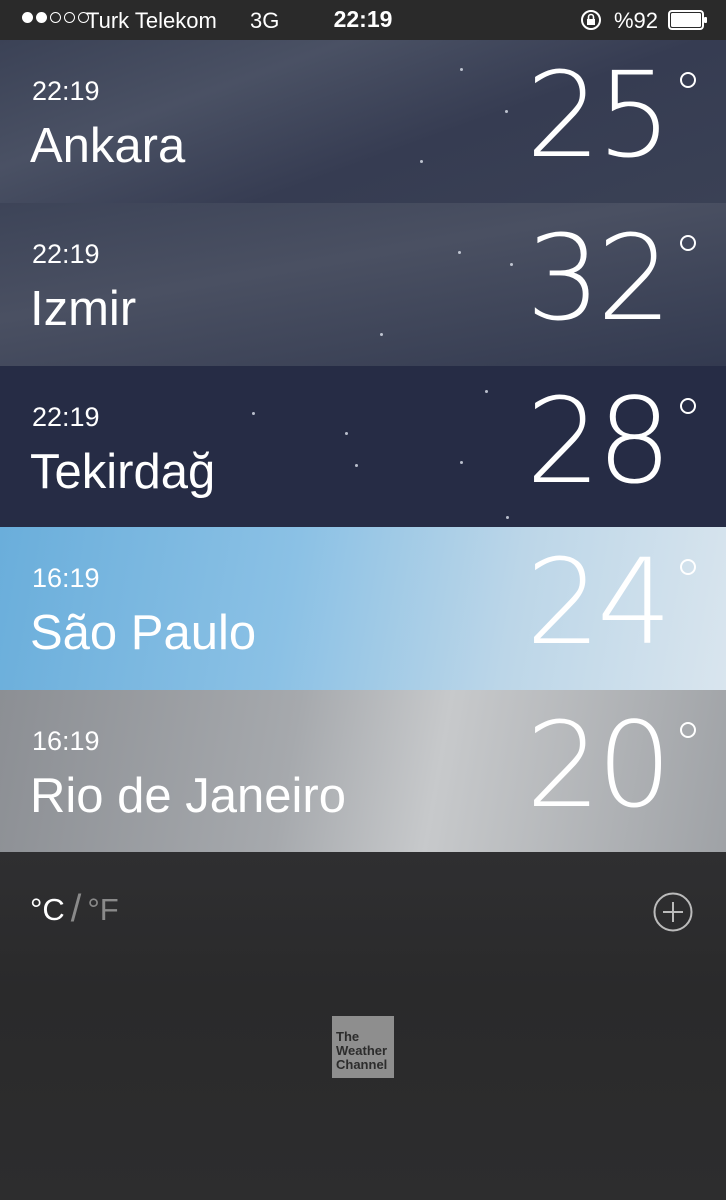 The height and width of the screenshot is (1200, 726). Describe the element at coordinates (591, 23) in the screenshot. I see `rotation-lock-icon` at that location.